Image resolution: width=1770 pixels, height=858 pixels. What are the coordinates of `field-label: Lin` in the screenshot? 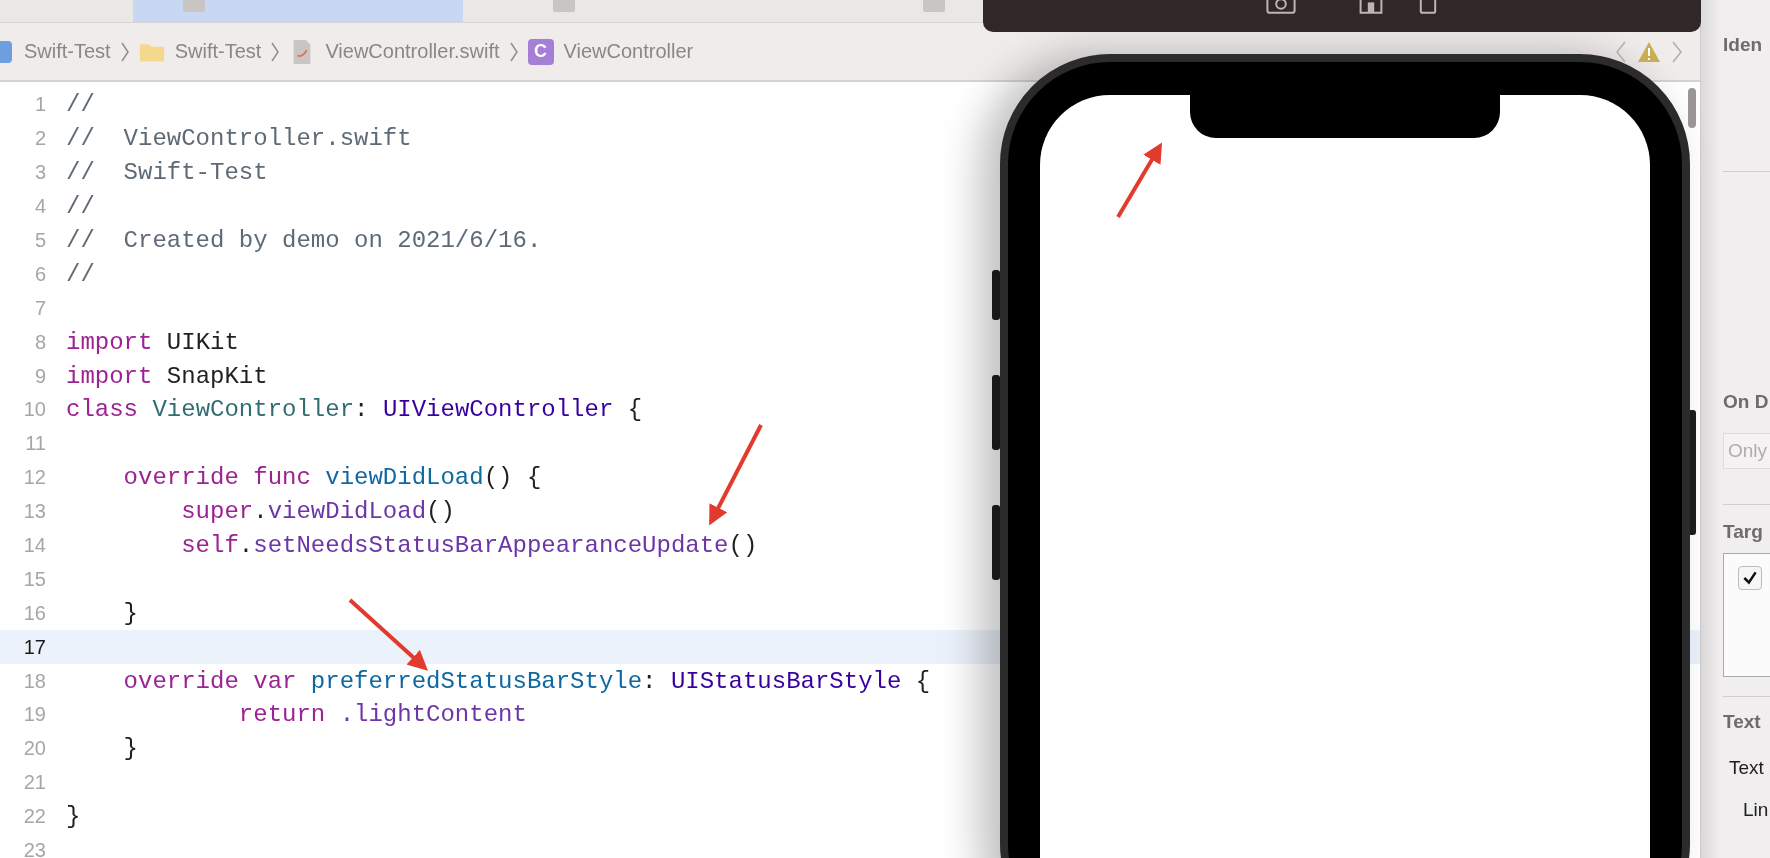 It's located at (1756, 810).